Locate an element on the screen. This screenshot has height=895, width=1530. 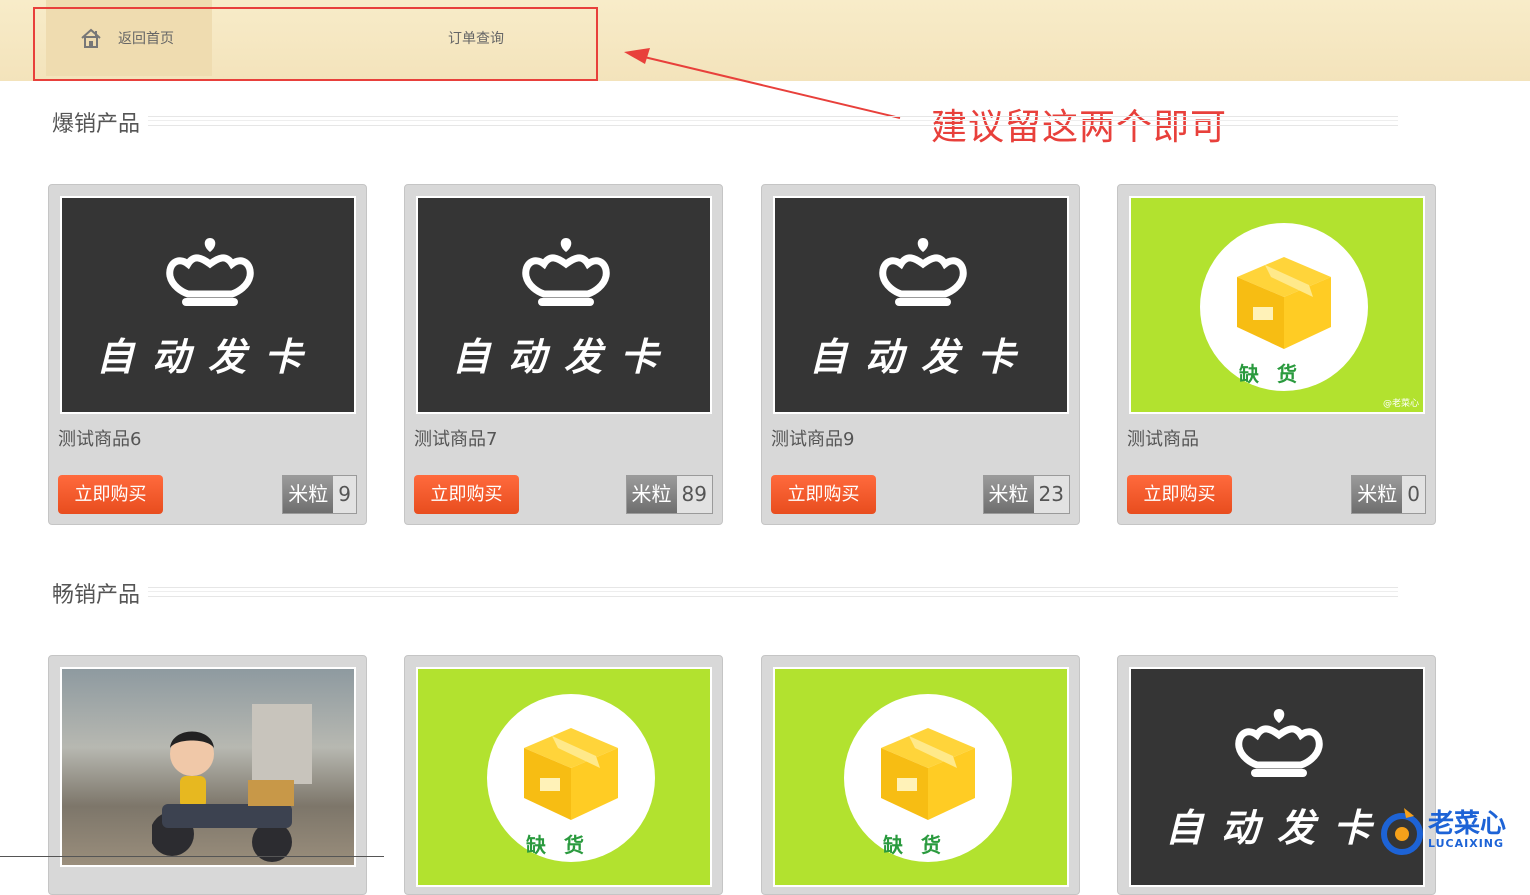
section-title-bestseller: 畅销产品 is located at coordinates (96, 595).